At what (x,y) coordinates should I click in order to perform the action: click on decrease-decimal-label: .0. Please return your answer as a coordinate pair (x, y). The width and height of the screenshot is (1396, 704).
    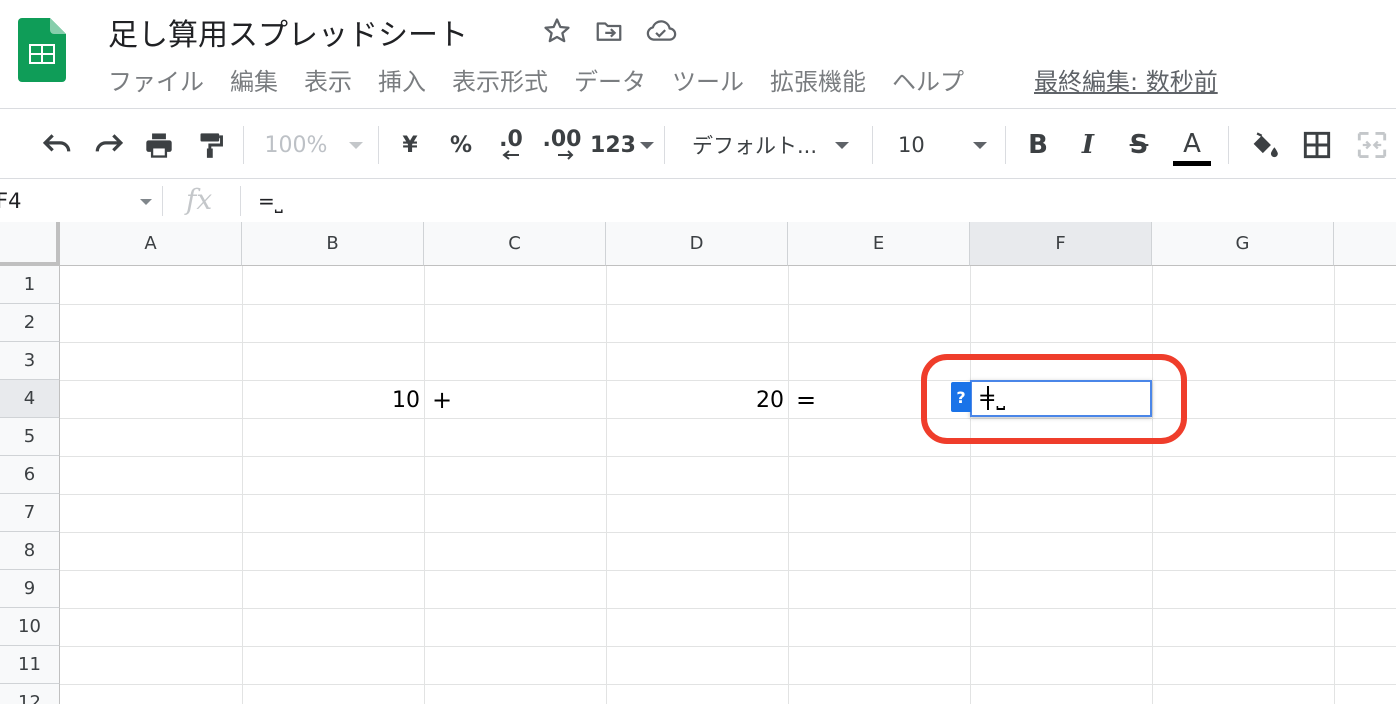
    Looking at the image, I should click on (511, 139).